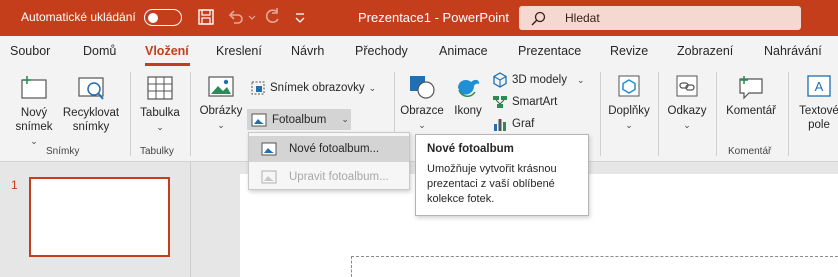 The height and width of the screenshot is (277, 838). Describe the element at coordinates (160, 88) in the screenshot. I see `table-icon` at that location.